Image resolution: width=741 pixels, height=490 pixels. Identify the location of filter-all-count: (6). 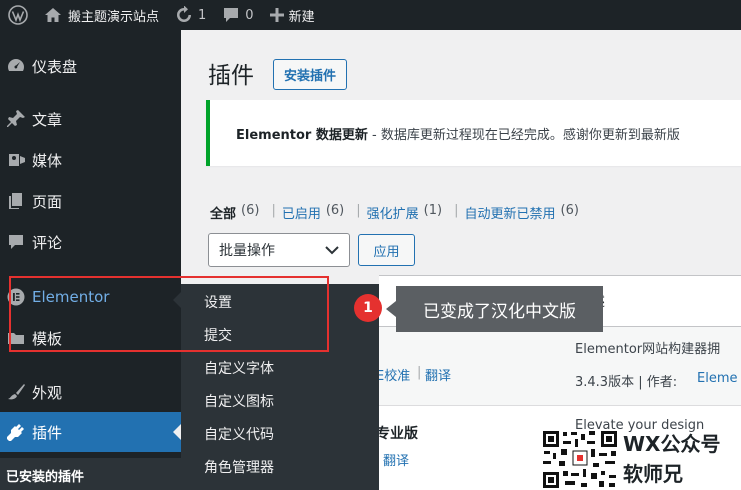
(250, 210).